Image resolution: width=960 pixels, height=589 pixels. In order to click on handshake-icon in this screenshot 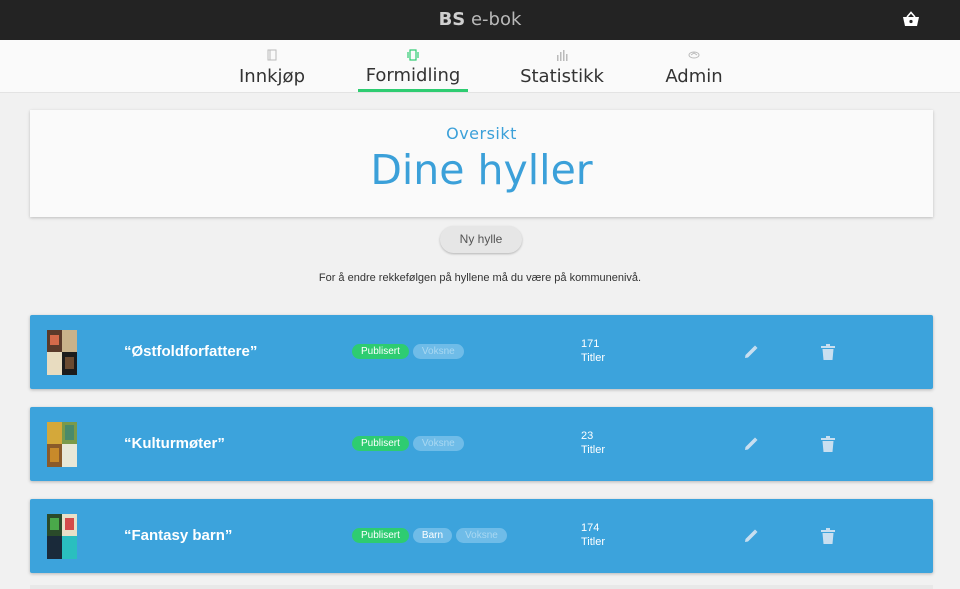, I will do `click(694, 55)`.